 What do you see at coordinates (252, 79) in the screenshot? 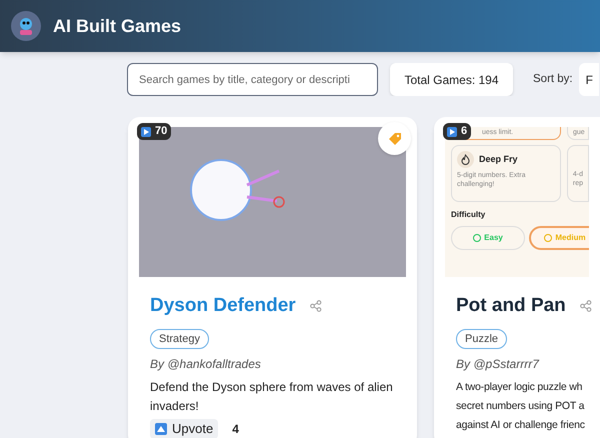
I see `search-field: Search games by title, category or descripti` at bounding box center [252, 79].